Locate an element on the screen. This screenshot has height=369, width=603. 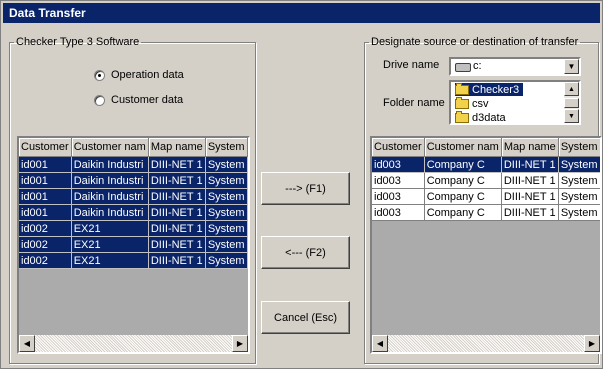
scroll-thumb is located at coordinates (571, 103).